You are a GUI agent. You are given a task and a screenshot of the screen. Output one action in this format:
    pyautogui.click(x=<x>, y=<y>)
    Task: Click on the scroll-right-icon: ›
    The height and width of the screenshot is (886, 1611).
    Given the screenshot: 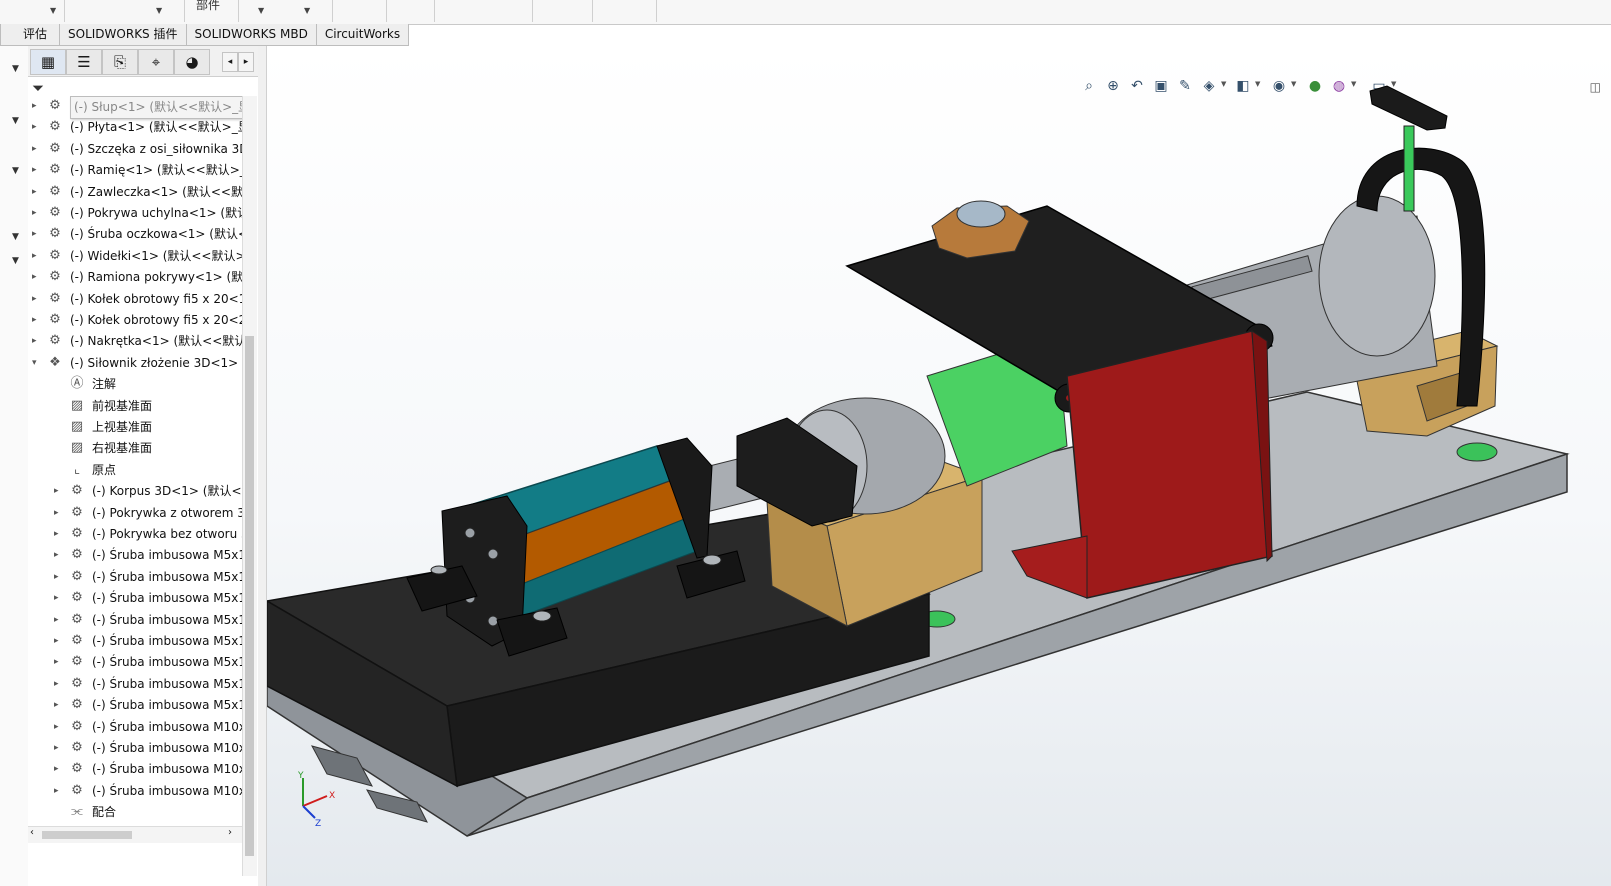 What is the action you would take?
    pyautogui.click(x=230, y=832)
    